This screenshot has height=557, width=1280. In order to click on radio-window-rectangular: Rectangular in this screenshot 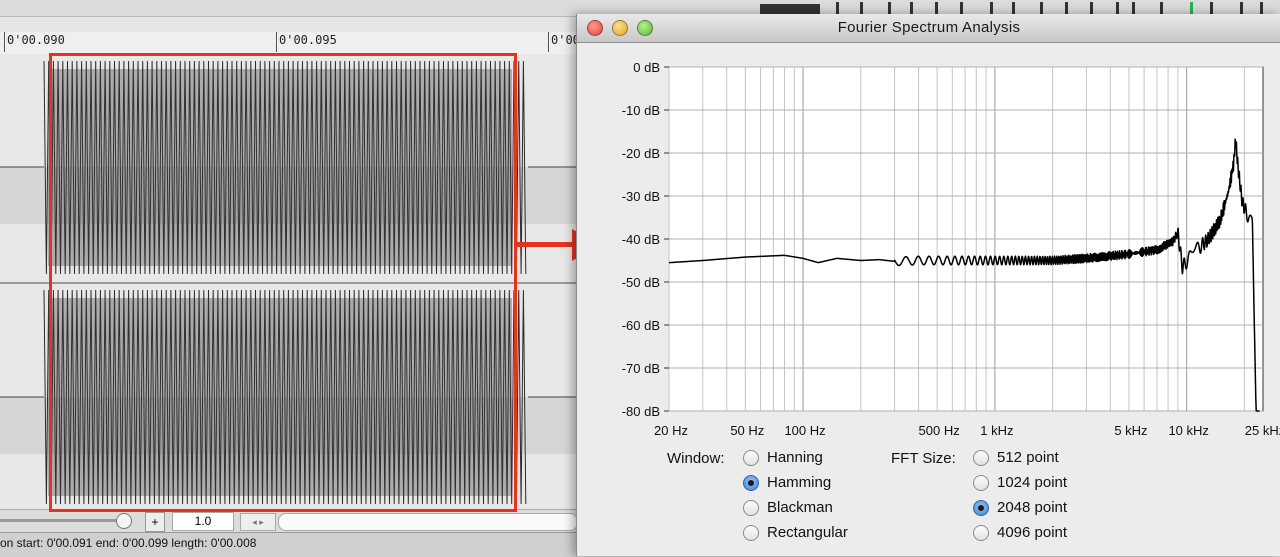, I will do `click(813, 534)`.